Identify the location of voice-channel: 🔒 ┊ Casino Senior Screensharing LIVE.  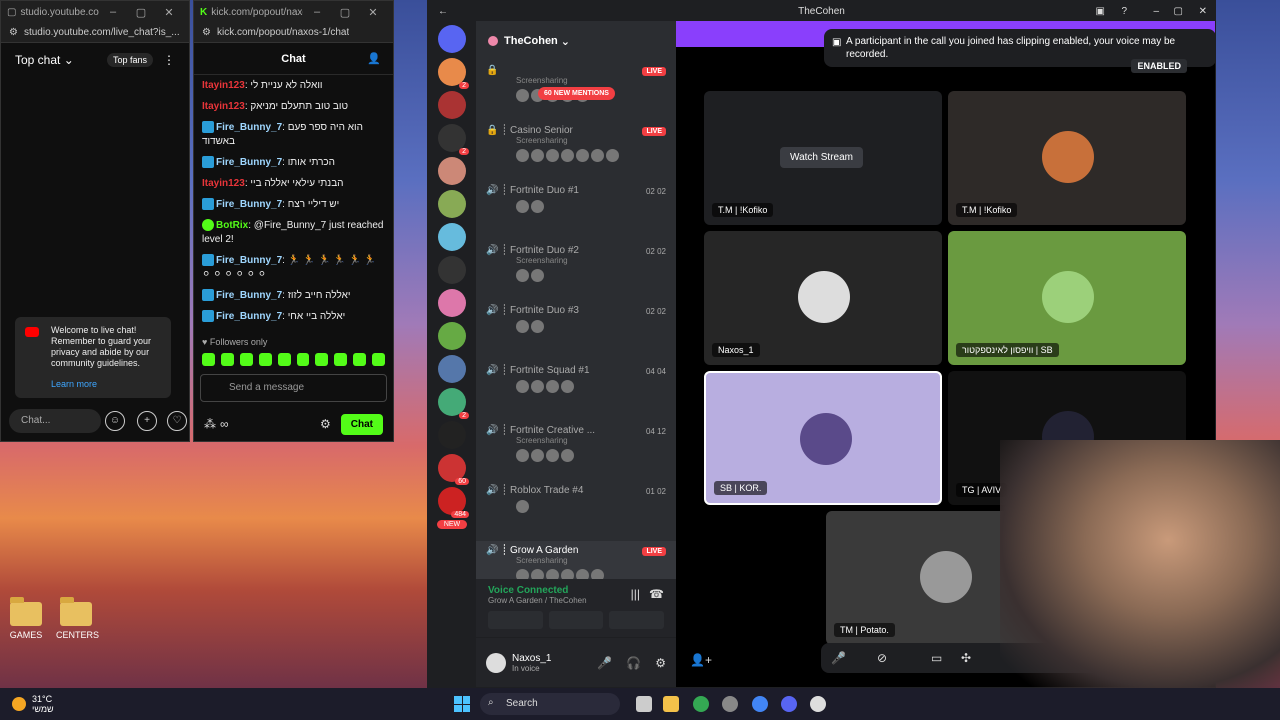
(576, 151).